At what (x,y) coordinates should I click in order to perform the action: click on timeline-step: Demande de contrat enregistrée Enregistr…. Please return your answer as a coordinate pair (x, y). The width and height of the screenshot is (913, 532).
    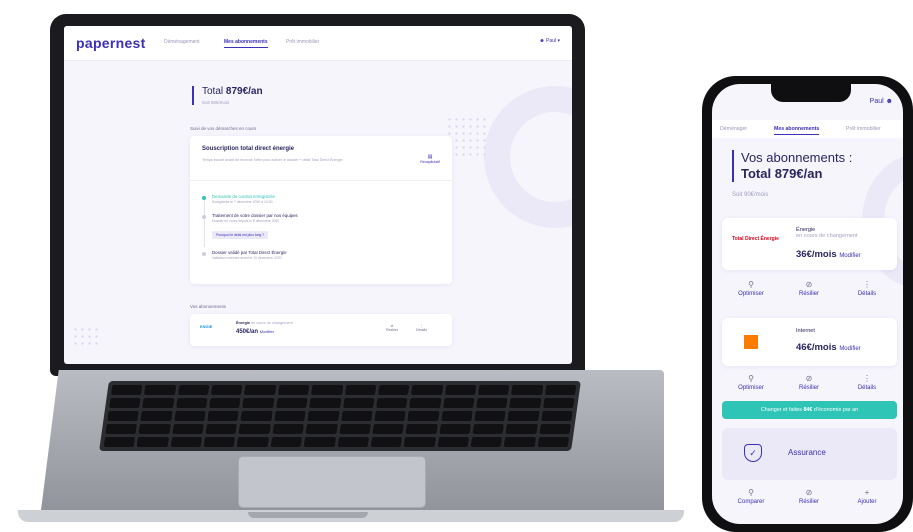
    Looking at the image, I should click on (250, 207).